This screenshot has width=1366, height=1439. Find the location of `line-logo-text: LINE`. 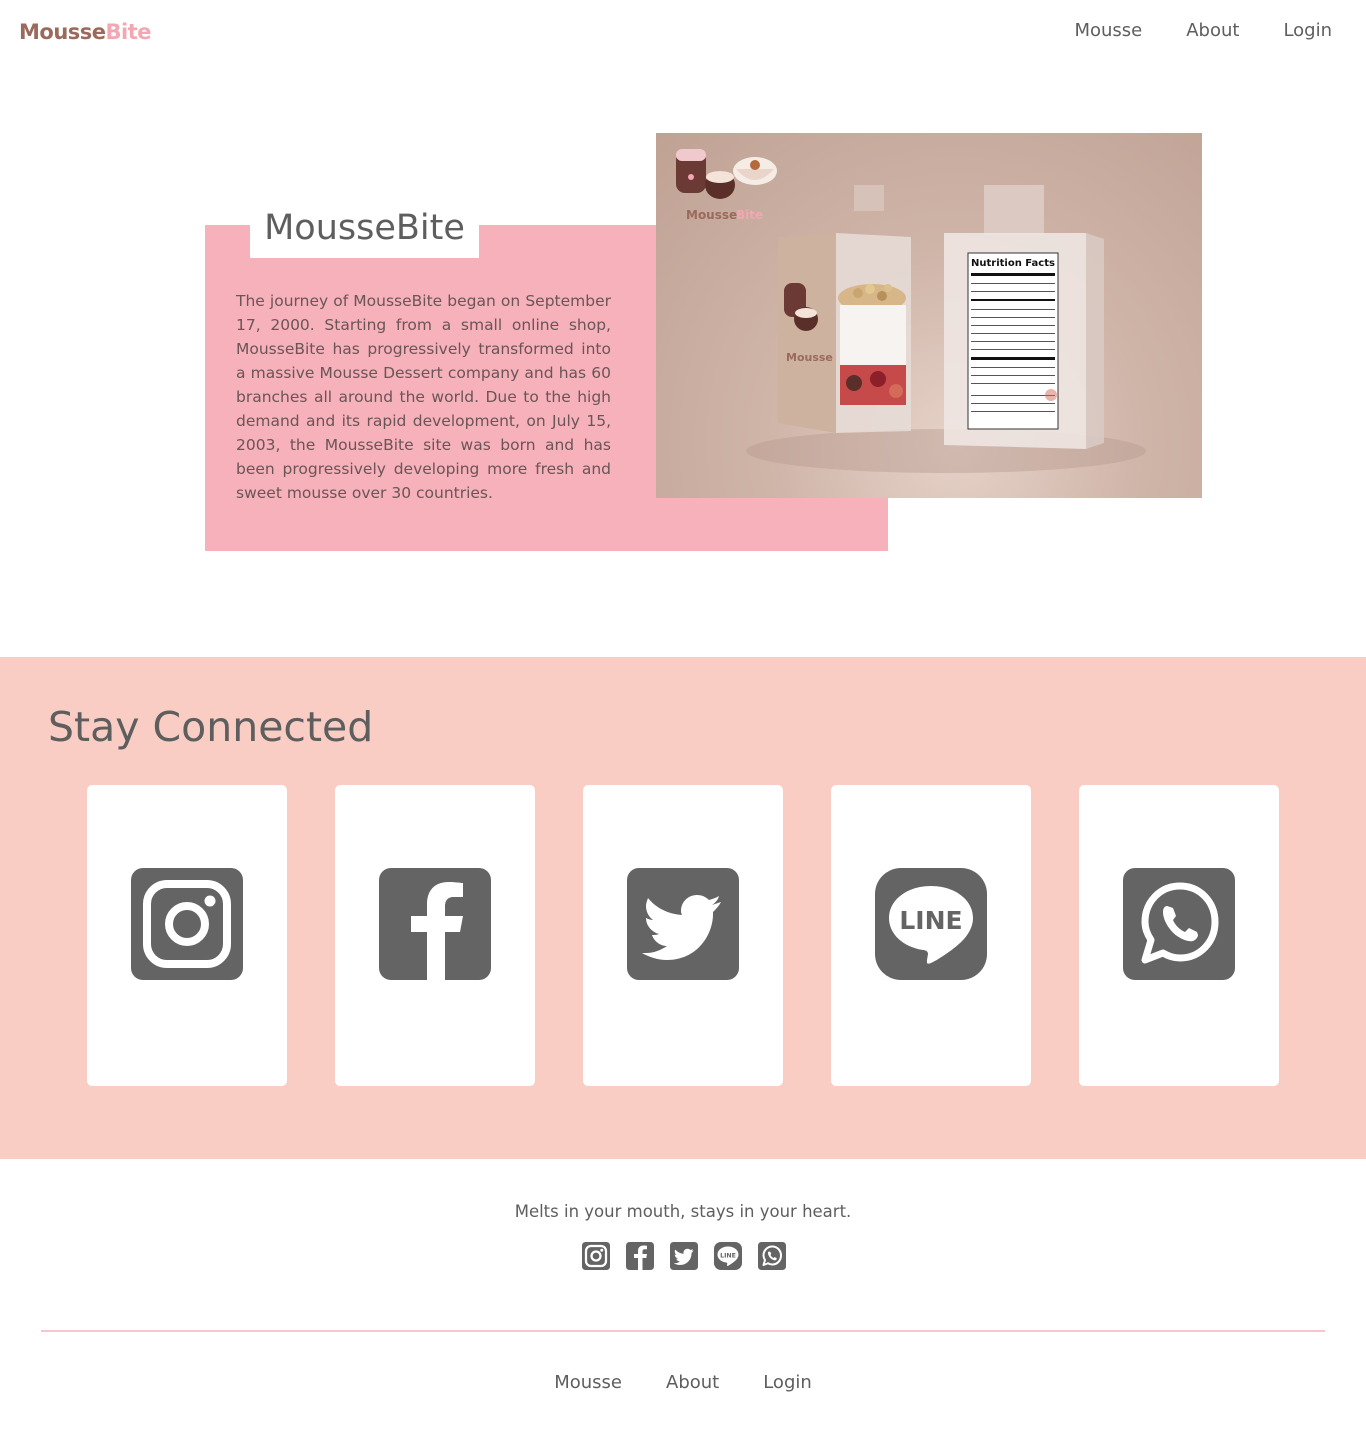

line-logo-text: LINE is located at coordinates (930, 920).